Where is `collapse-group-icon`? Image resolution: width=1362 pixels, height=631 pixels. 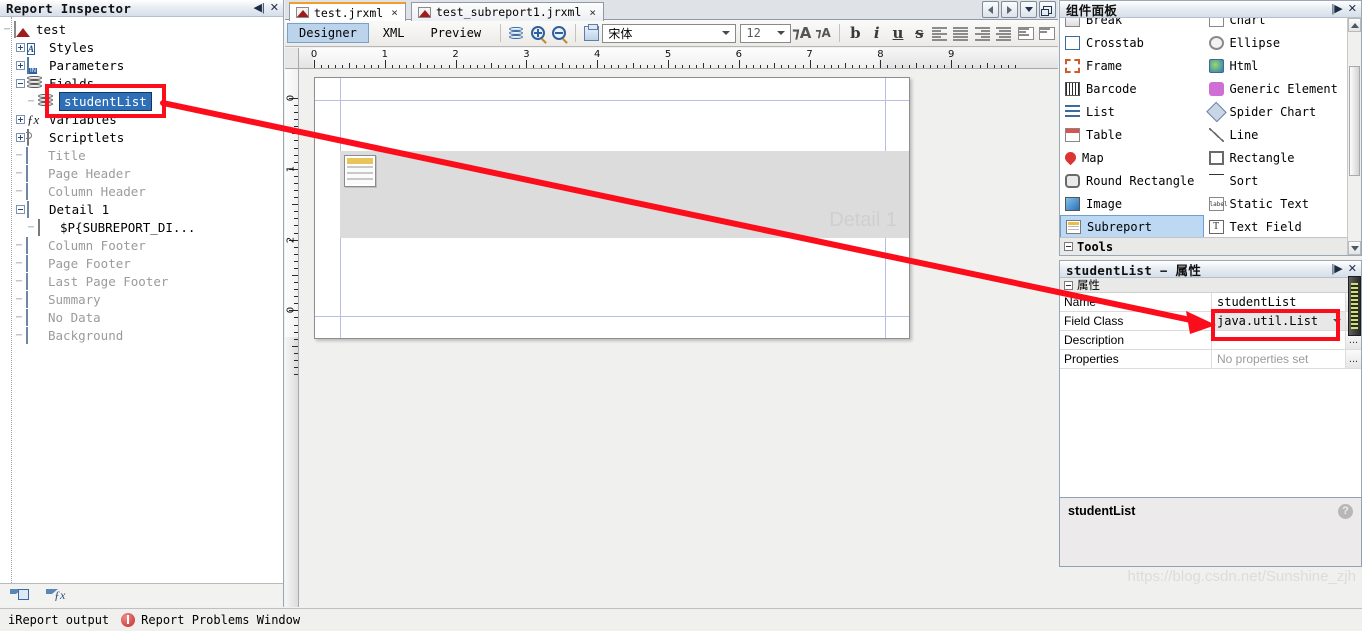
collapse-group-icon is located at coordinates (1068, 246).